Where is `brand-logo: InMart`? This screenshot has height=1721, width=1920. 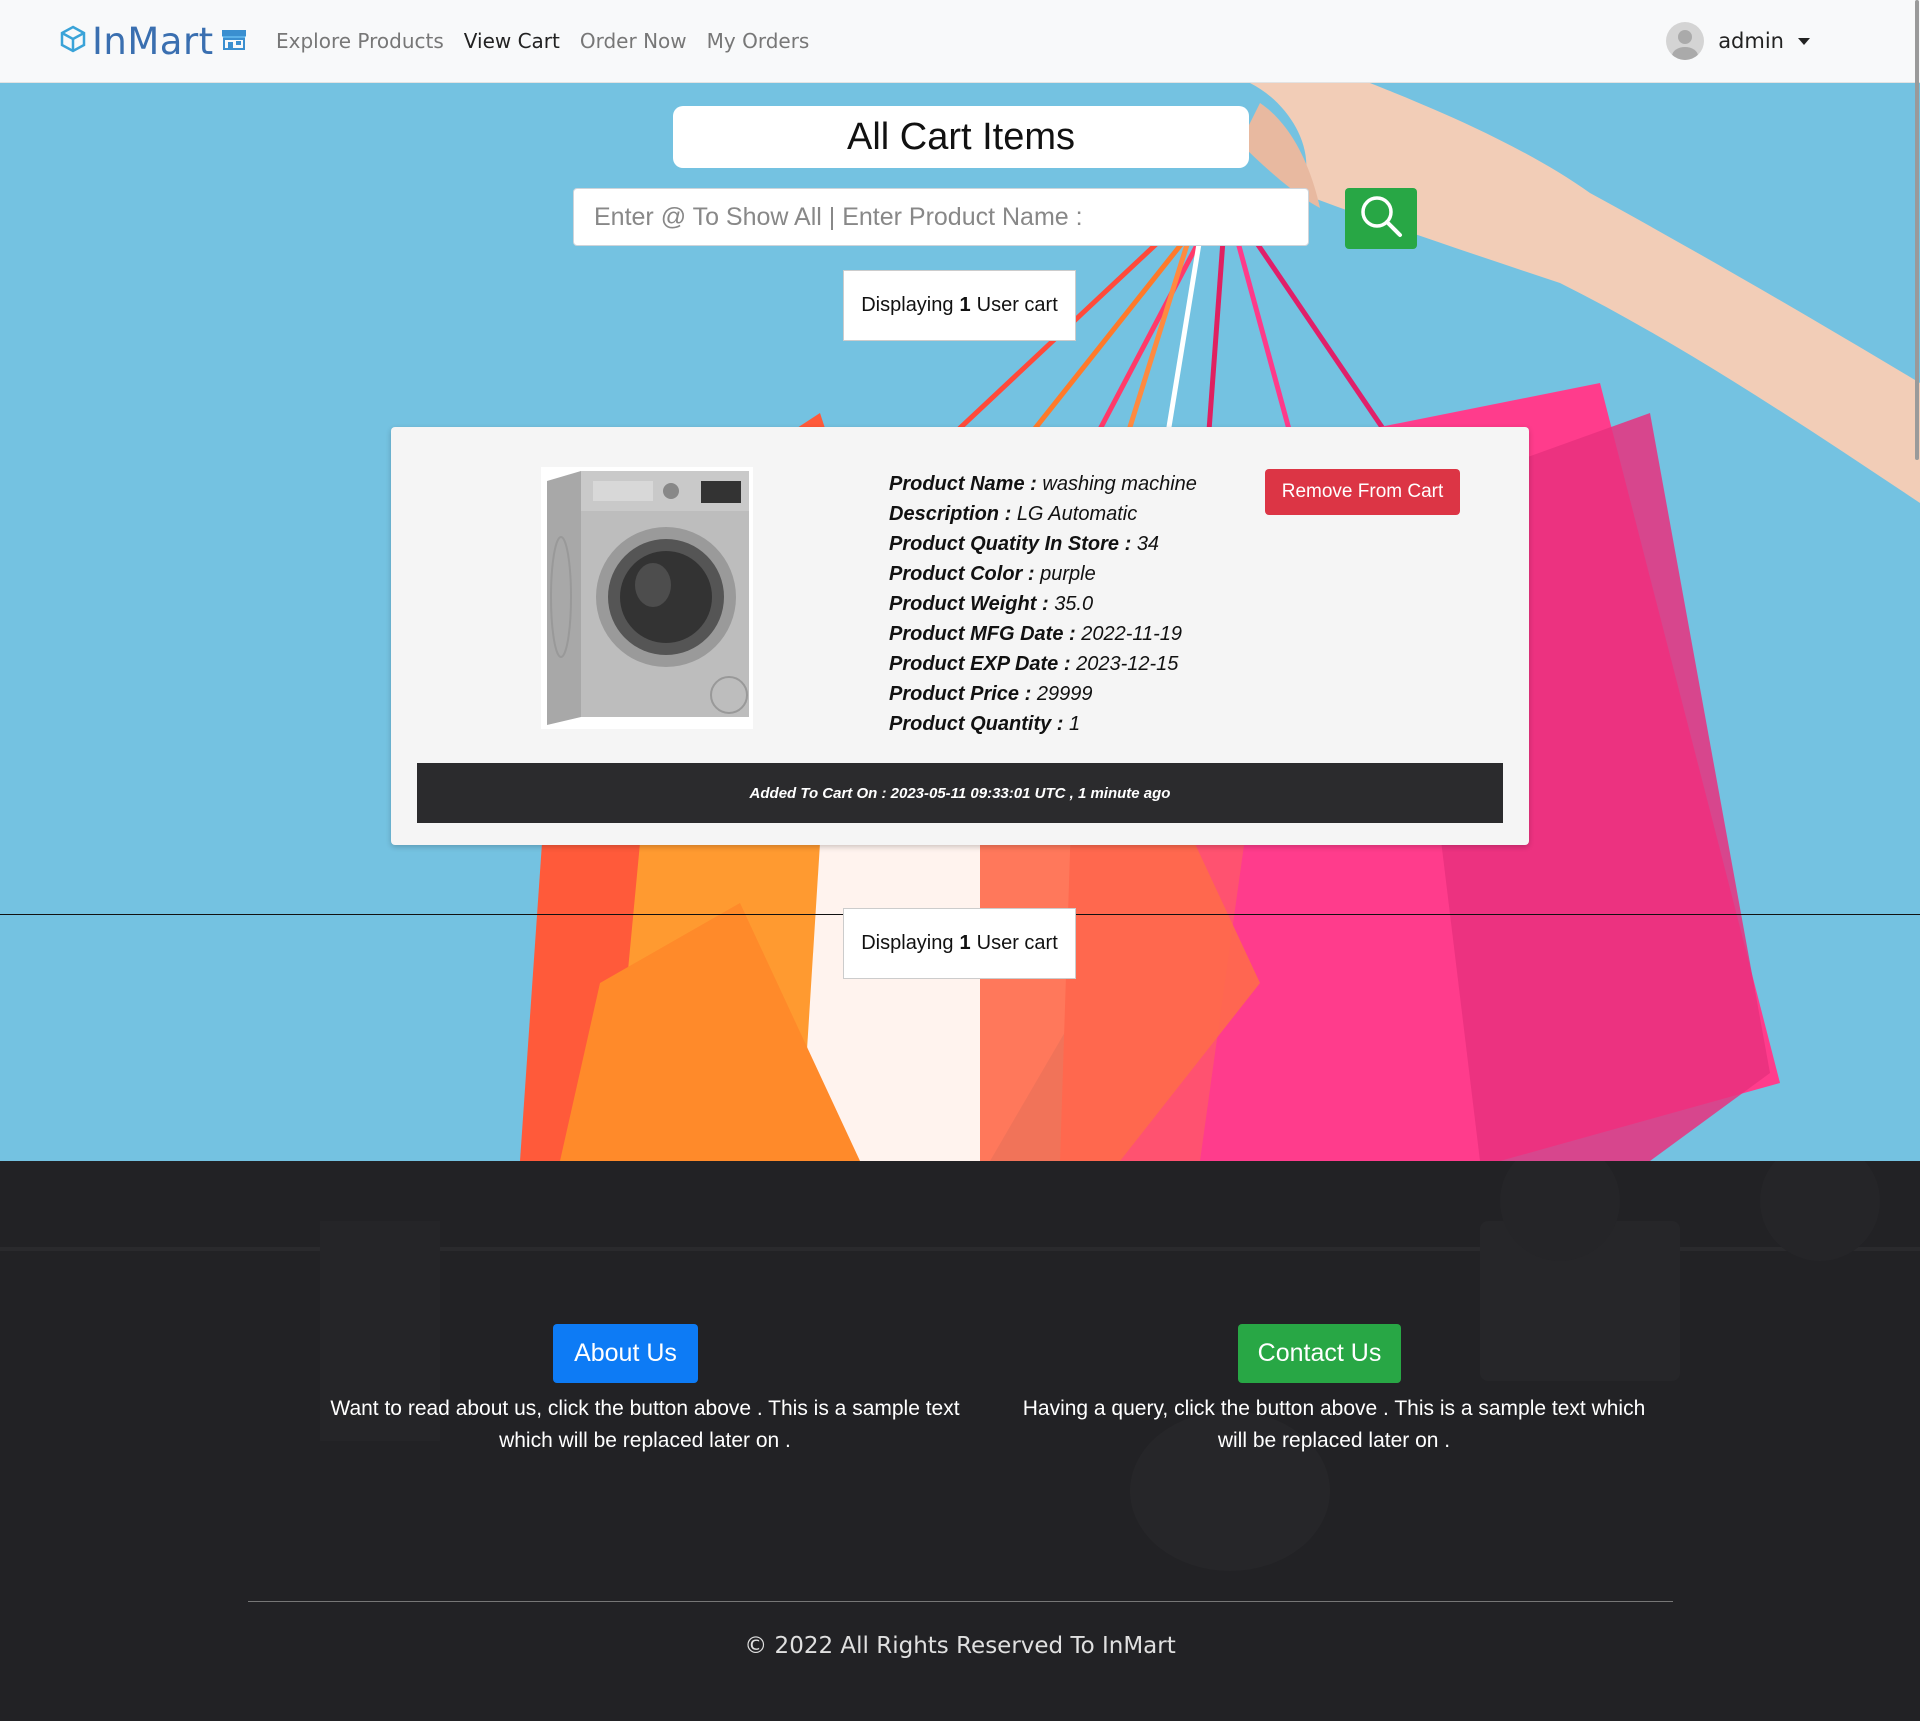 brand-logo: InMart is located at coordinates (153, 41).